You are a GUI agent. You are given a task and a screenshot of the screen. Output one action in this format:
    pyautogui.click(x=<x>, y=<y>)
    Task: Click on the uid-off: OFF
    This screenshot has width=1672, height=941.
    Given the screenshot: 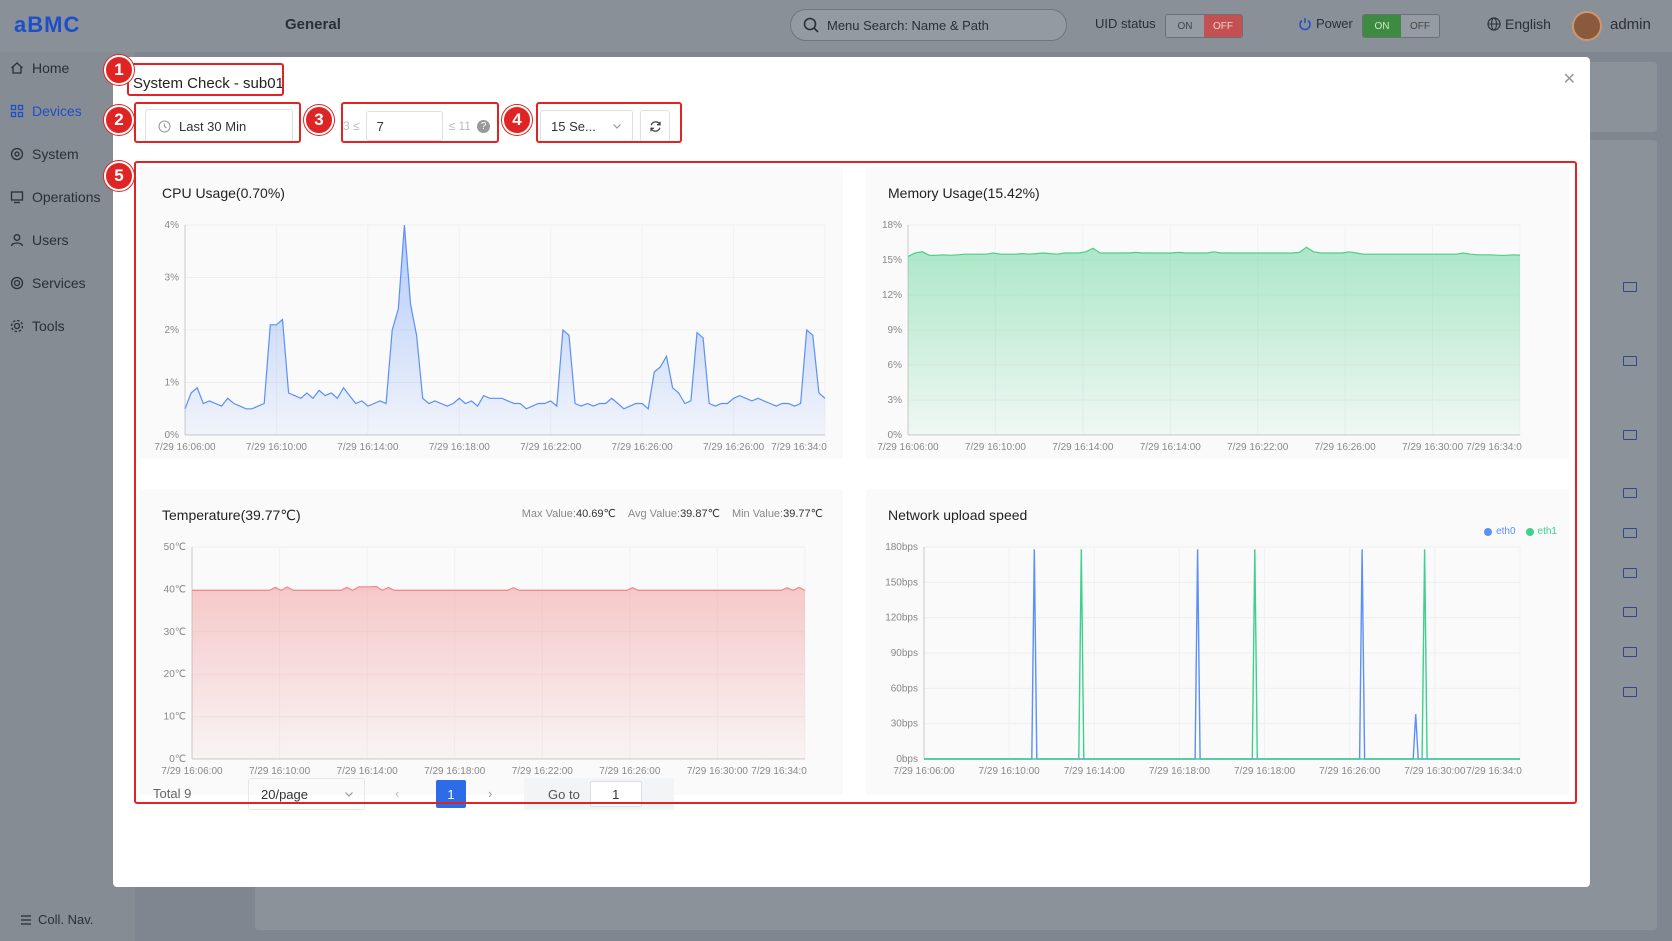 What is the action you would take?
    pyautogui.click(x=1223, y=26)
    